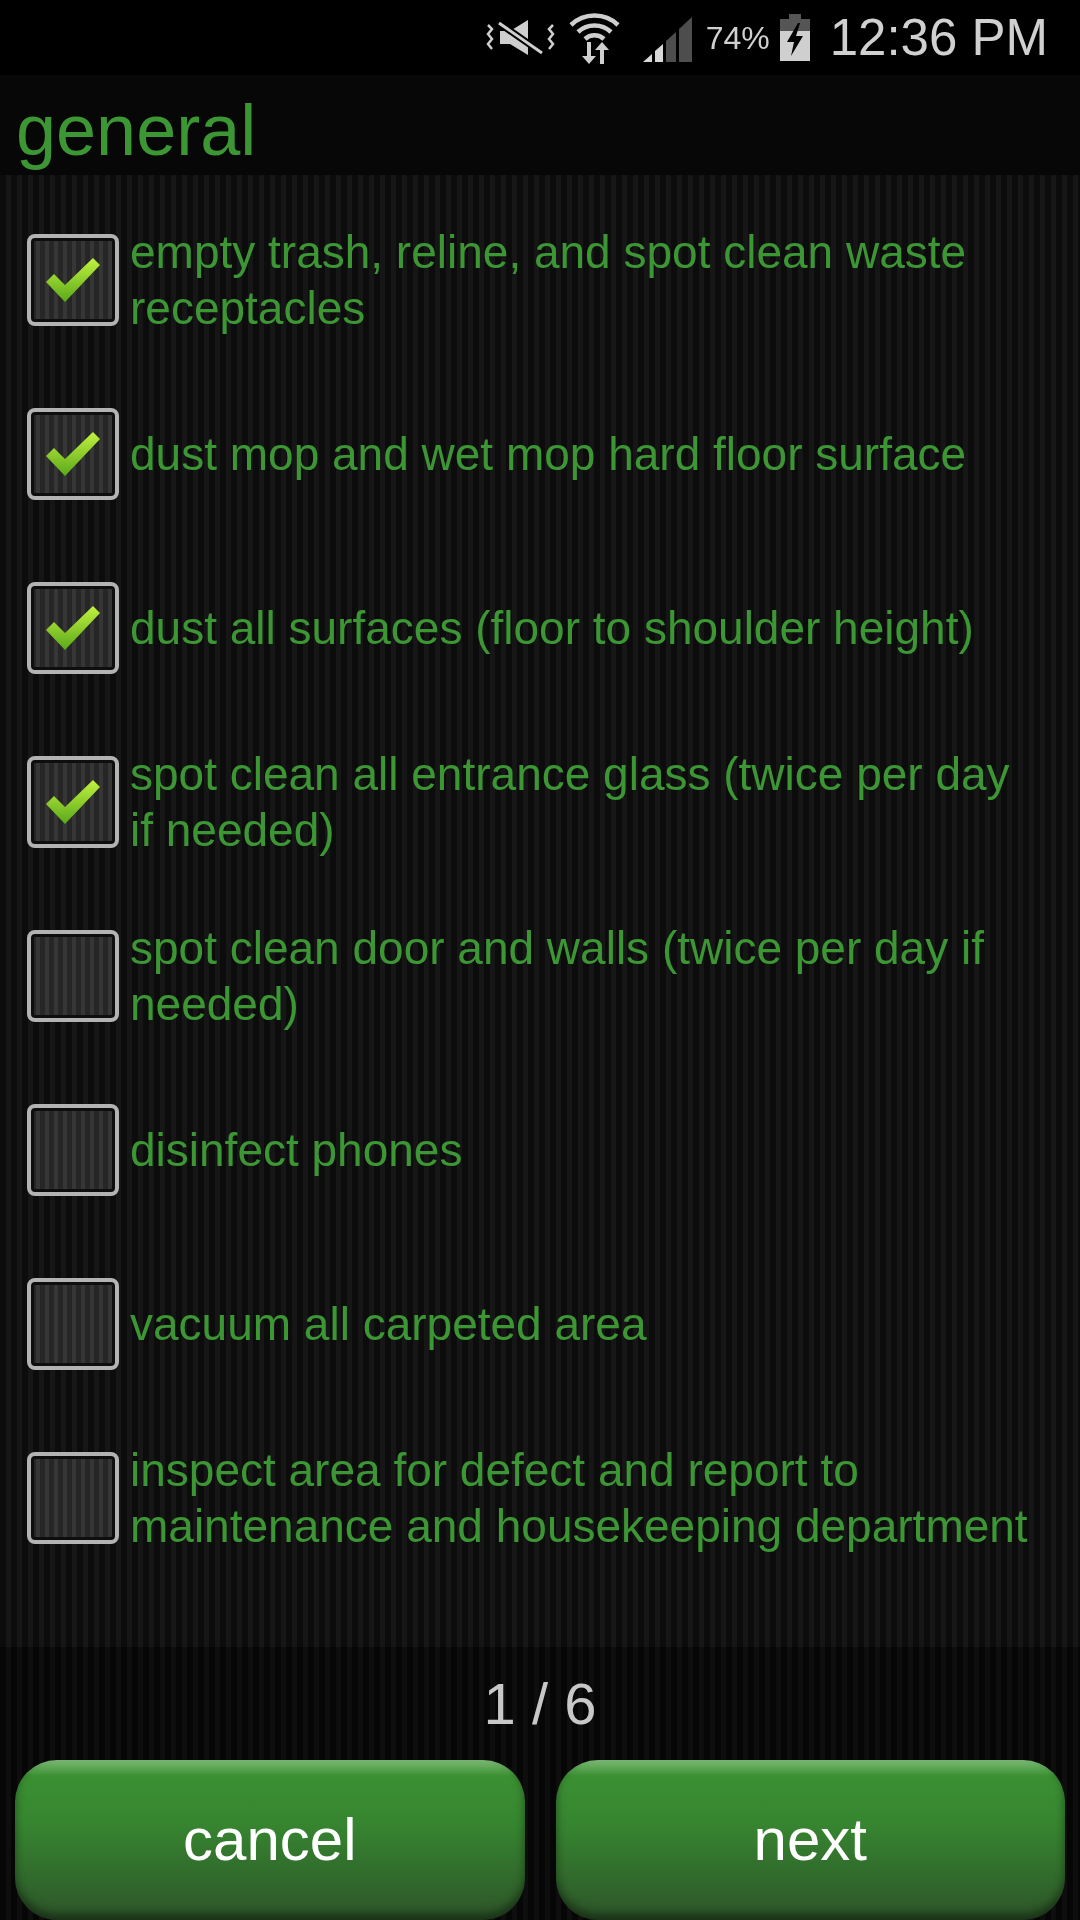  I want to click on battery-charging-icon, so click(794, 37).